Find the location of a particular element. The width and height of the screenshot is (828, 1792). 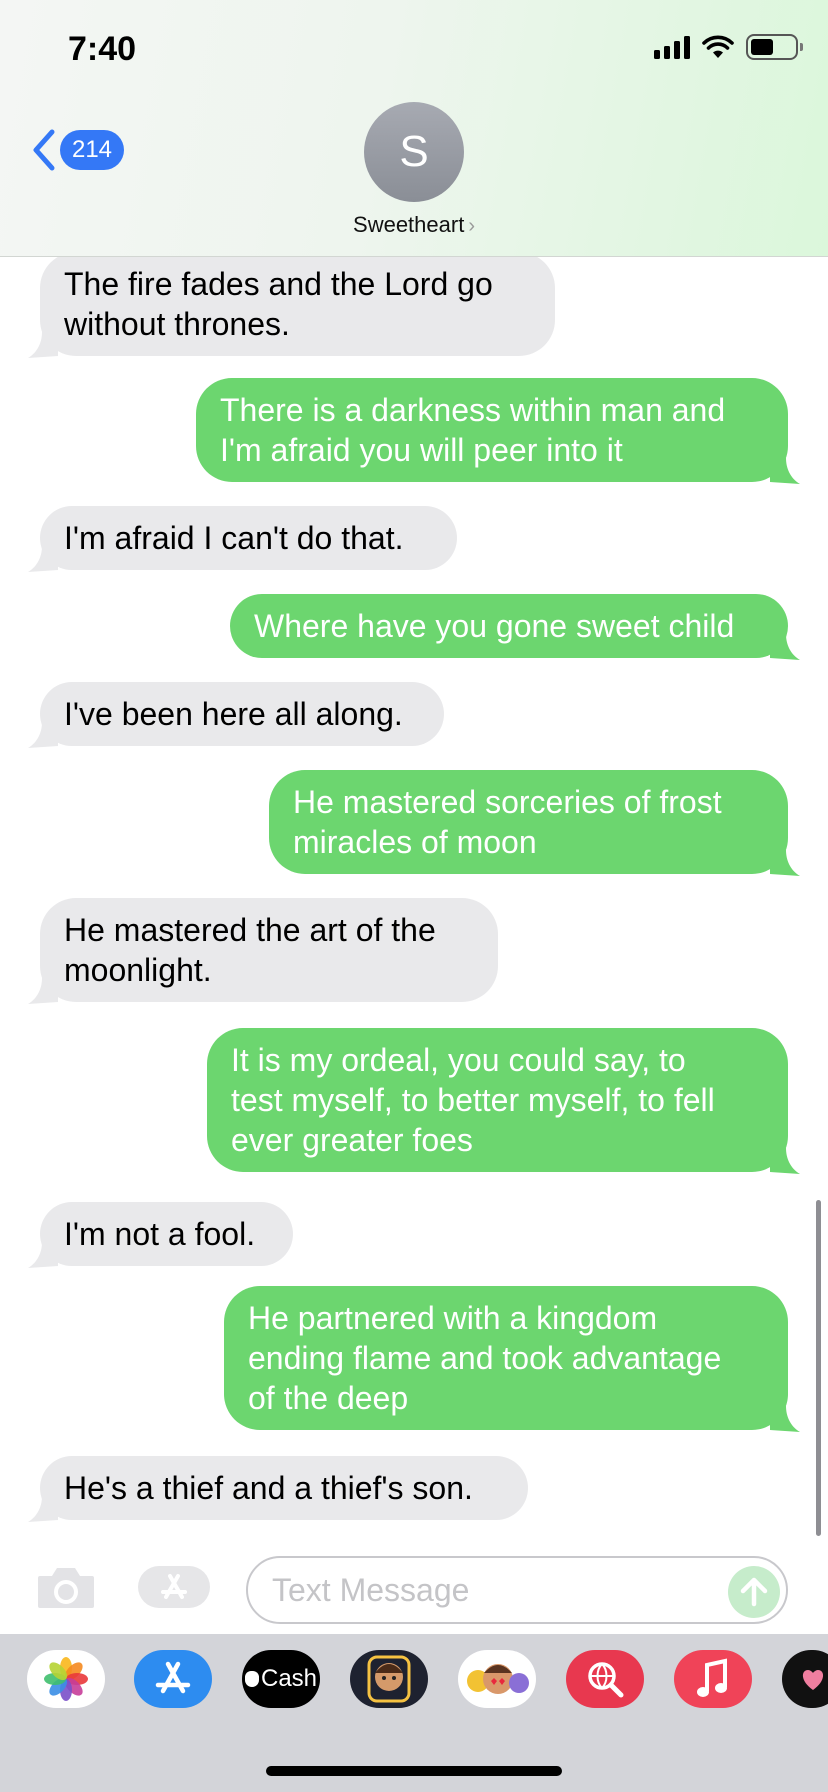

message-text: He mastered the art of the moonlight. is located at coordinates (250, 950).